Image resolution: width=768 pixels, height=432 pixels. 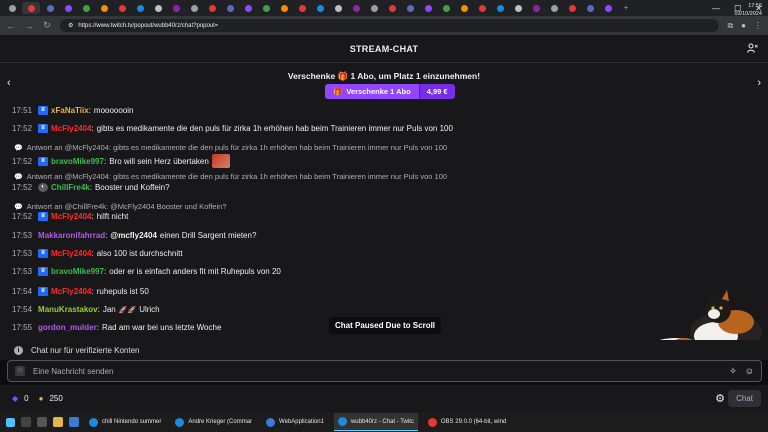 What do you see at coordinates (743, 25) in the screenshot?
I see `profile-icon: ●` at bounding box center [743, 25].